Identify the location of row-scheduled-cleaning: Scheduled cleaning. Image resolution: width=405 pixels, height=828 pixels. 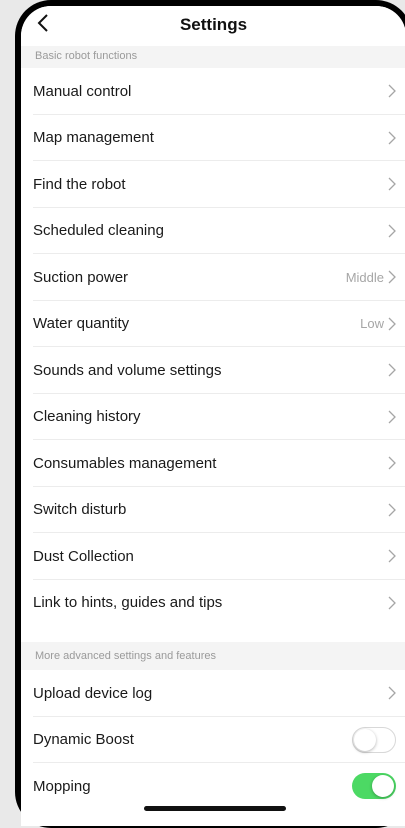
(213, 230).